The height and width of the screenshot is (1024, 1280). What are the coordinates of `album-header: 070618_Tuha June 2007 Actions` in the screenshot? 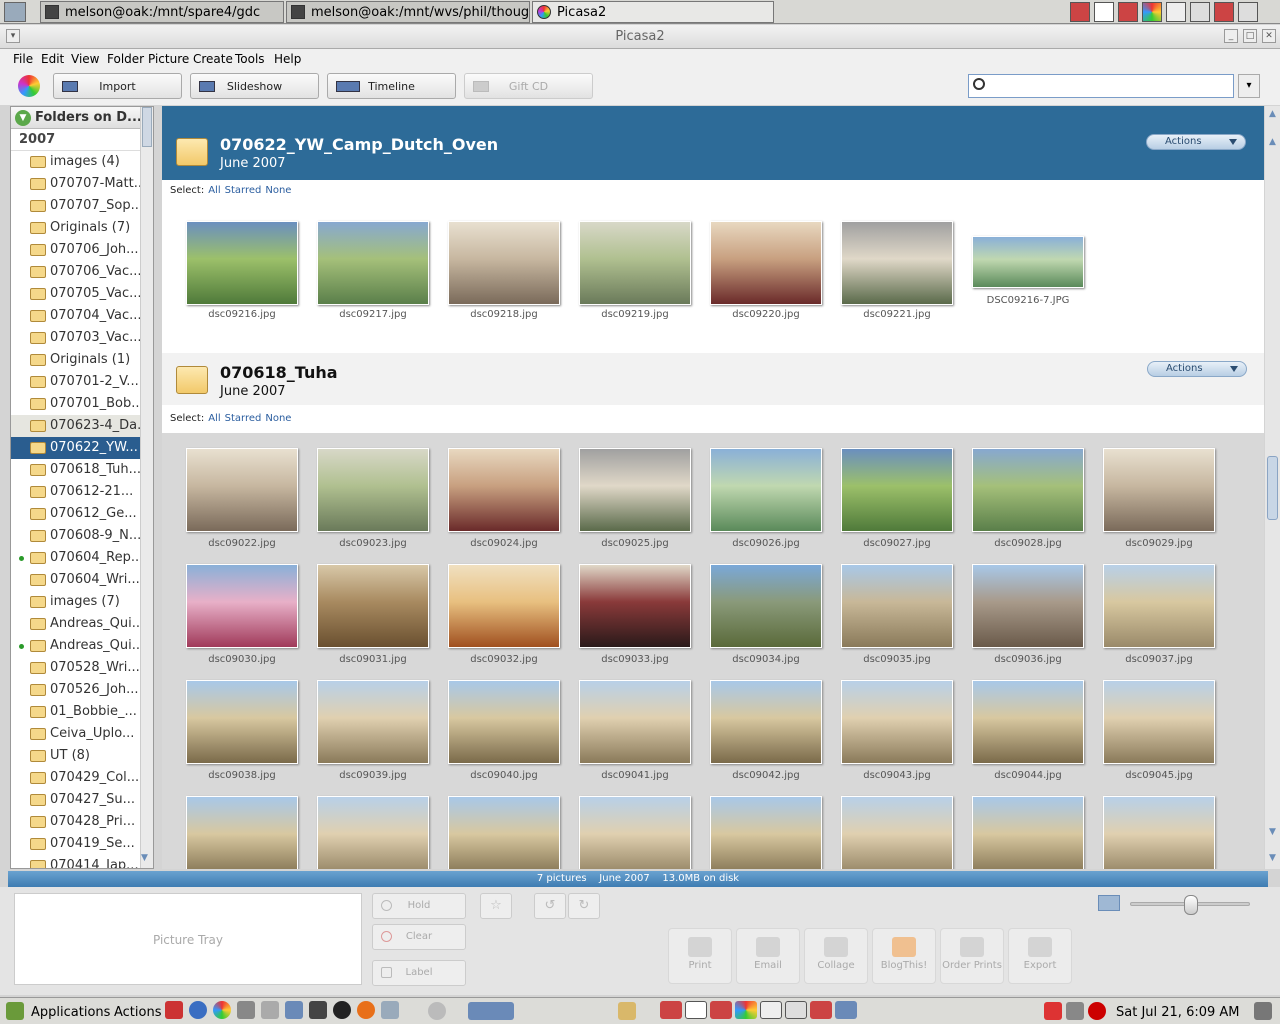 It's located at (713, 379).